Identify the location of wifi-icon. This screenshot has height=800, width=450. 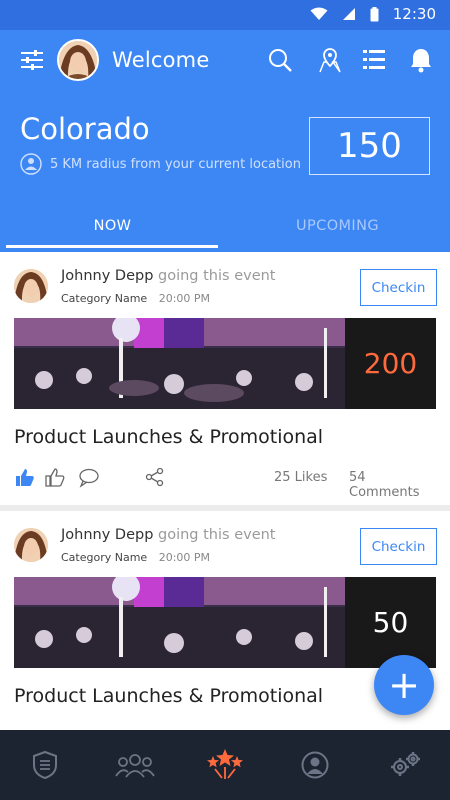
(319, 13).